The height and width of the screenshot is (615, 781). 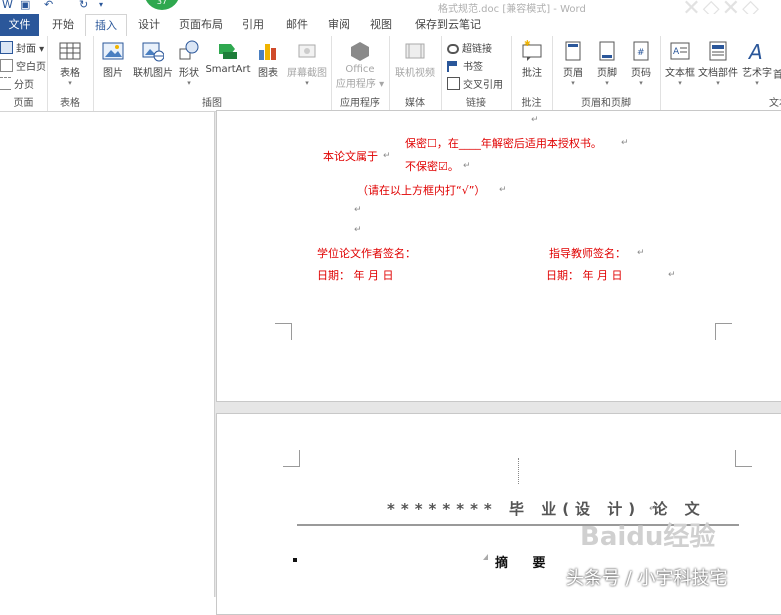 I want to click on abstract-heading: 摘 要, so click(x=525, y=563).